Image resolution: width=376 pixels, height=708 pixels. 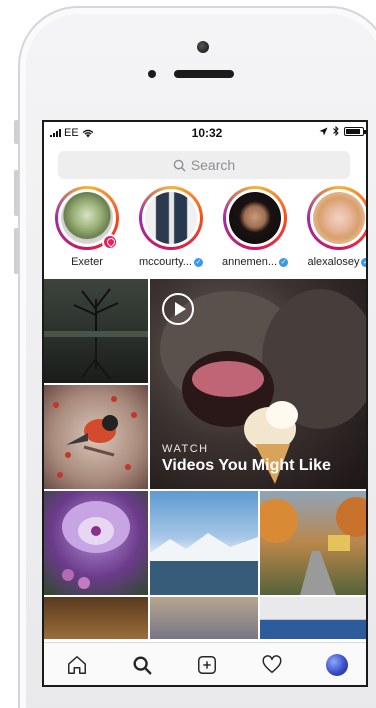 I want to click on story-annemen: annemen... ✓, so click(x=255, y=228).